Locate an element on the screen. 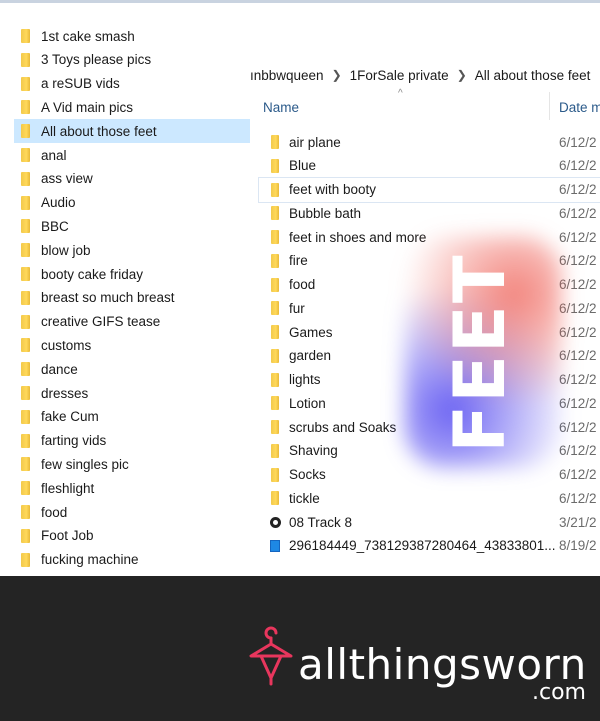  sidebar-folder-item: 1st cake smash is located at coordinates (132, 36).